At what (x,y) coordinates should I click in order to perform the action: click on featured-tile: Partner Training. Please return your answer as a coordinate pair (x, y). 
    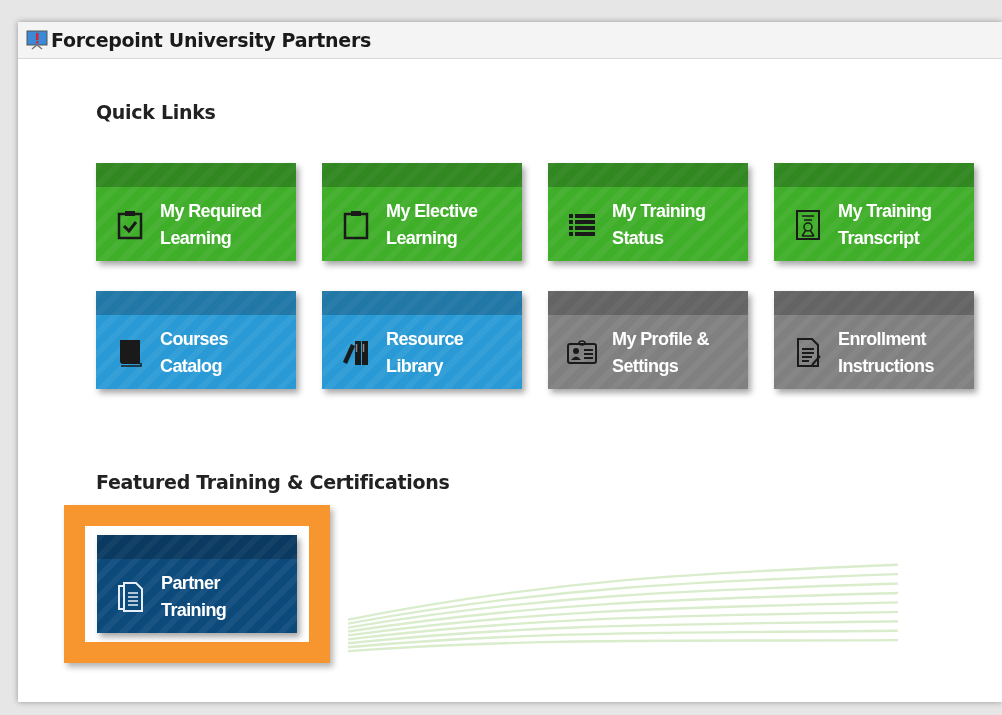
    Looking at the image, I should click on (197, 584).